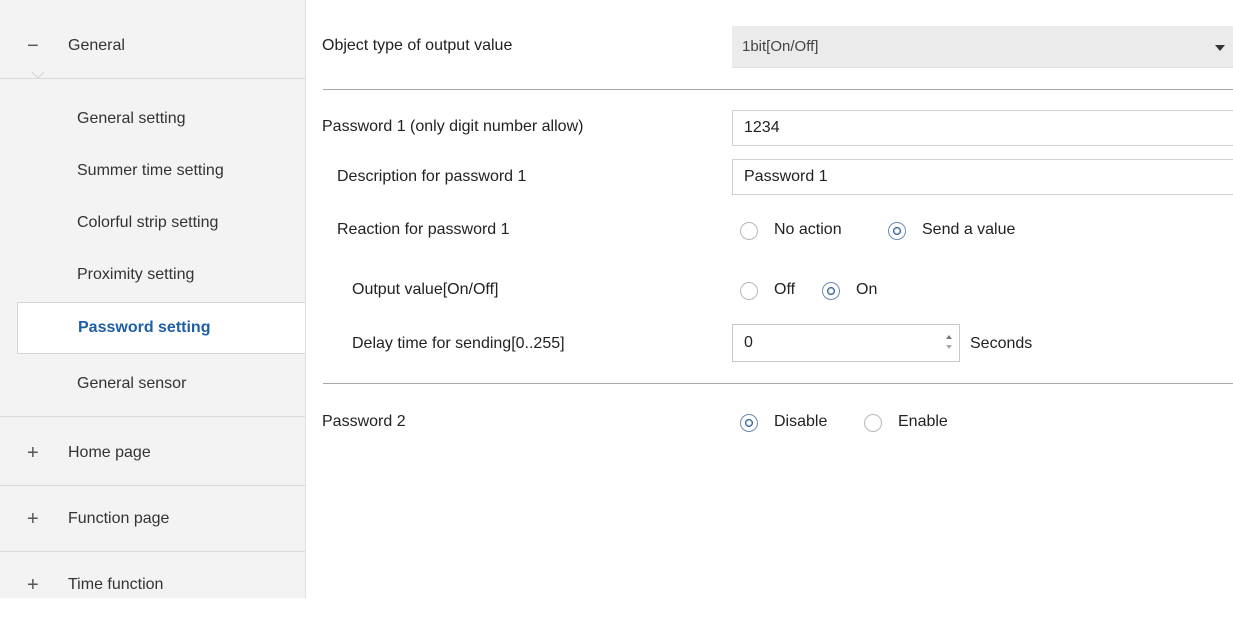  What do you see at coordinates (458, 343) in the screenshot?
I see `delay-label: Delay time for sending[0..255]` at bounding box center [458, 343].